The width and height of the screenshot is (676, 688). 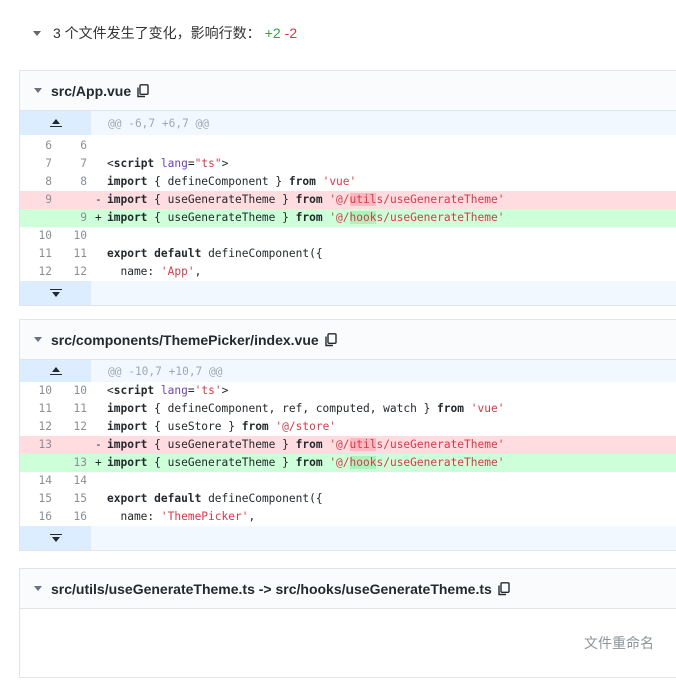 I want to click on summary-text: 3 个文件发生了变化，影响行数：, so click(x=157, y=33).